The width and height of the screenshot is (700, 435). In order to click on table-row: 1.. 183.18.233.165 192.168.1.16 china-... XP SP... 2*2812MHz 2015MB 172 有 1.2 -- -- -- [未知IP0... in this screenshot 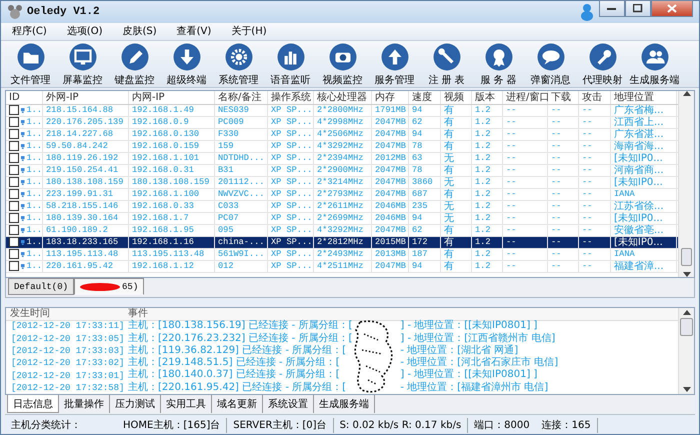, I will do `click(342, 242)`.